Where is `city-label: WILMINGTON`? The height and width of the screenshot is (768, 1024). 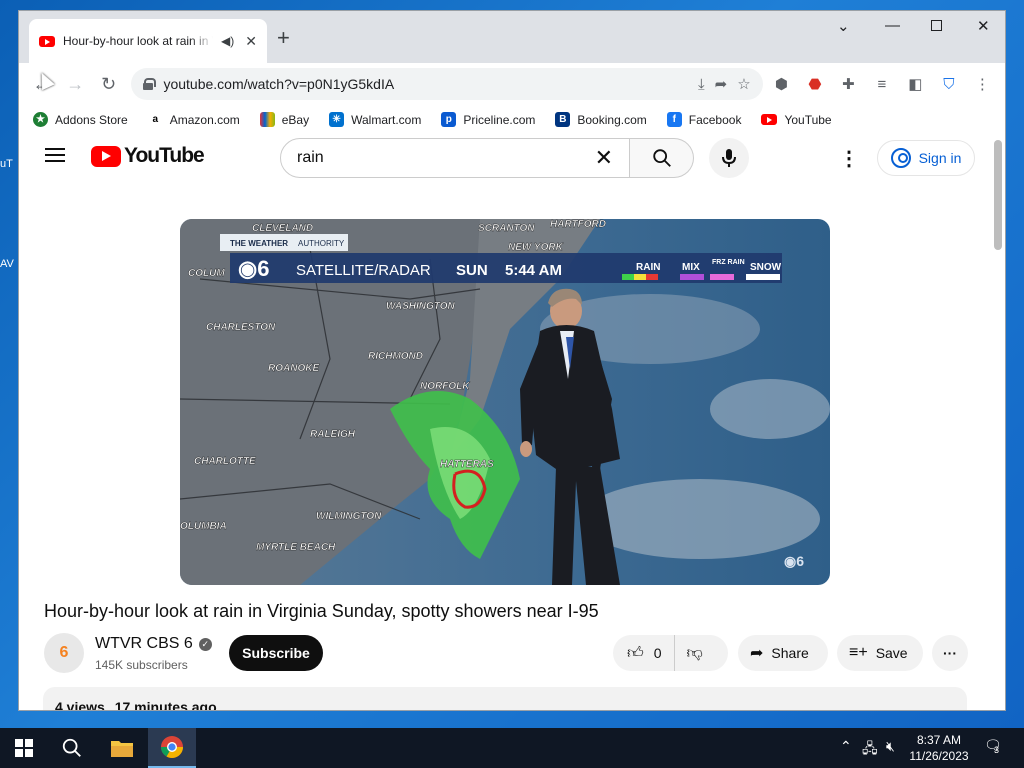
city-label: WILMINGTON is located at coordinates (349, 516).